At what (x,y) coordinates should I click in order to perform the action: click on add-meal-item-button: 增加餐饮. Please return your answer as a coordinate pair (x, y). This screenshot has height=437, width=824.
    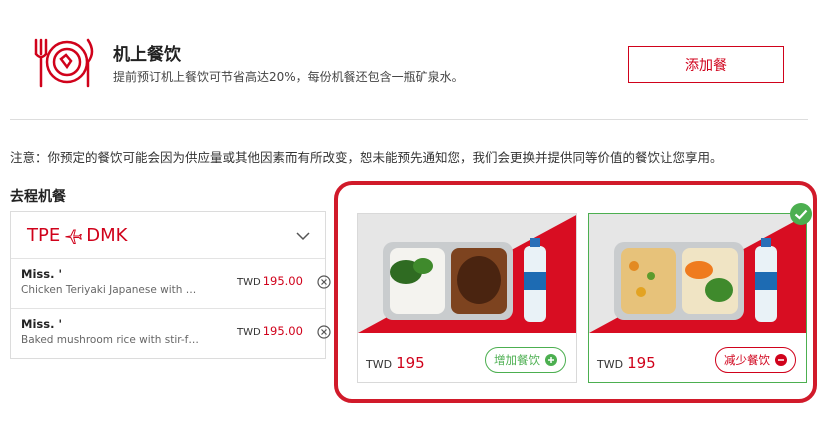
    Looking at the image, I should click on (525, 360).